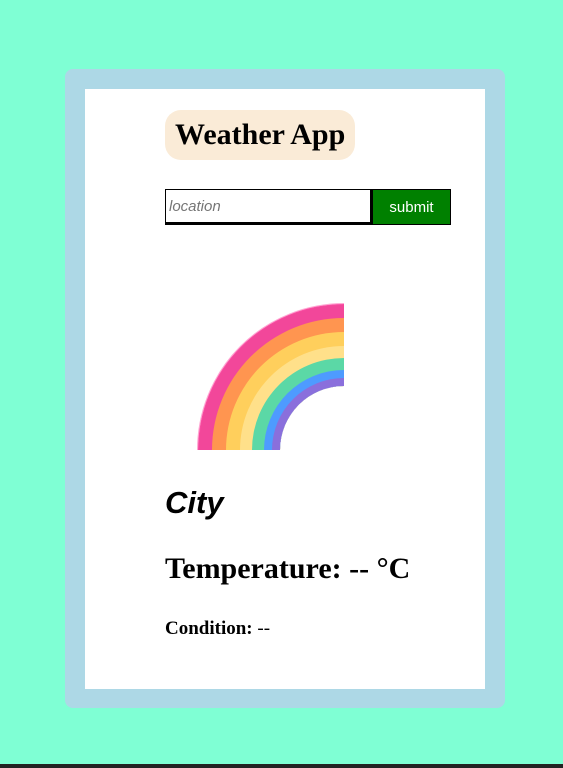  What do you see at coordinates (260, 135) in the screenshot?
I see `app-title: Weather App` at bounding box center [260, 135].